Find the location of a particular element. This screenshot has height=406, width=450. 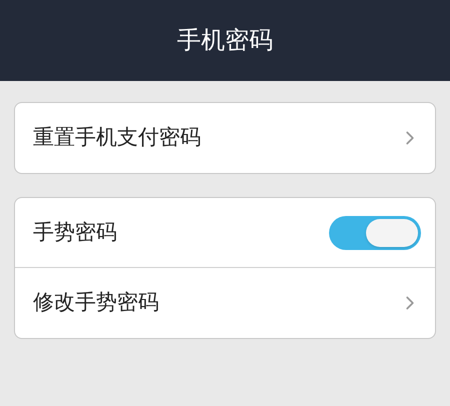

page-title: 手机密码 is located at coordinates (225, 41).